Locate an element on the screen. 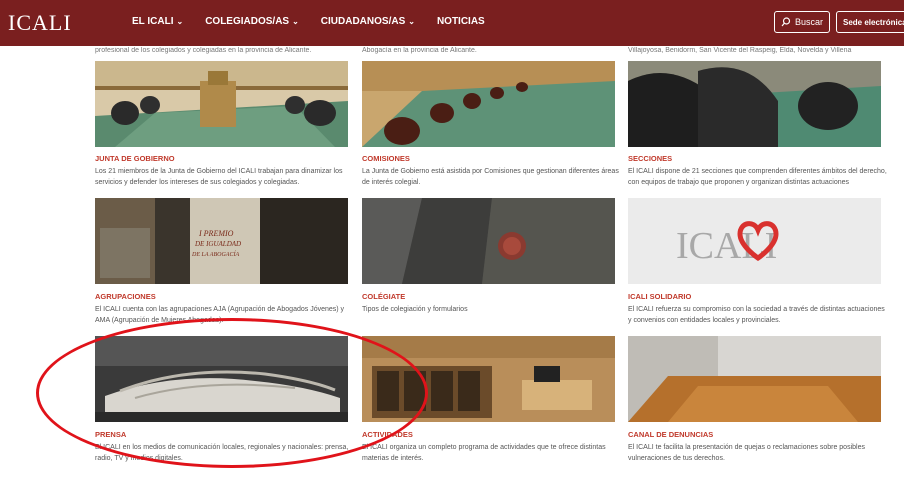 The width and height of the screenshot is (904, 479). card-title-colegiate: COLÉGIATE is located at coordinates (383, 296).